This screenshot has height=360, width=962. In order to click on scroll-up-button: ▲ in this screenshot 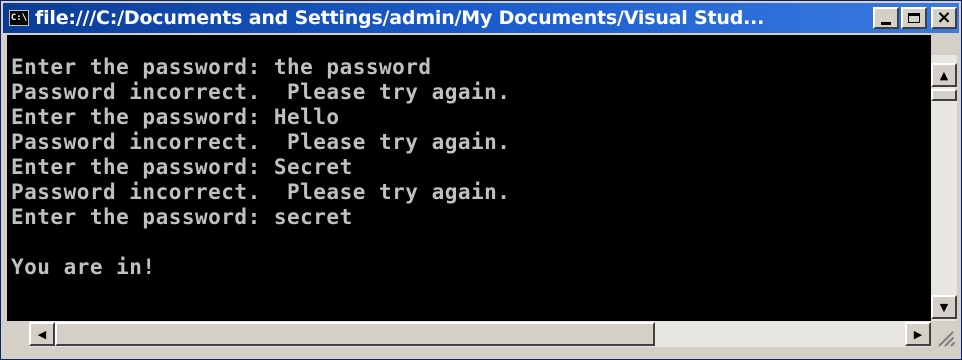, I will do `click(944, 75)`.